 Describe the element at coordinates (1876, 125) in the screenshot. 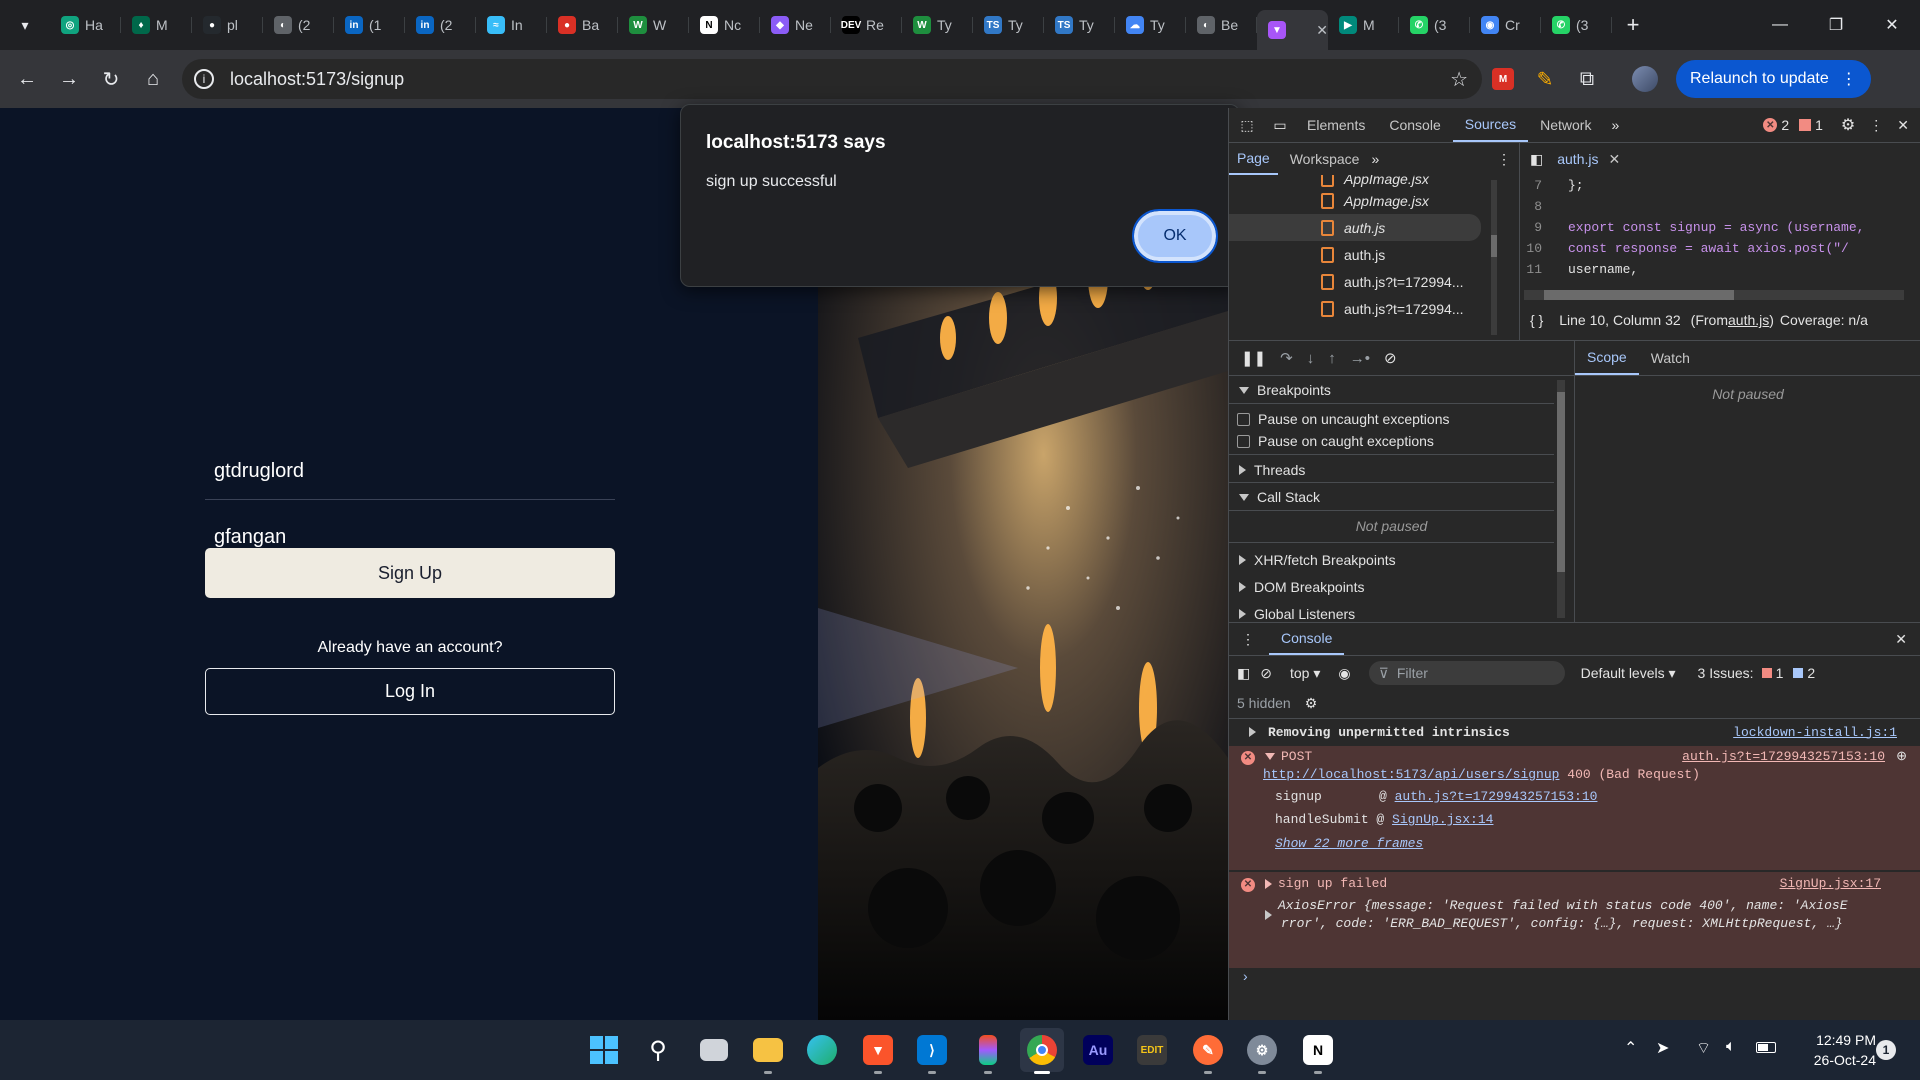

I see `devtools-menu-icon: ⋮` at that location.